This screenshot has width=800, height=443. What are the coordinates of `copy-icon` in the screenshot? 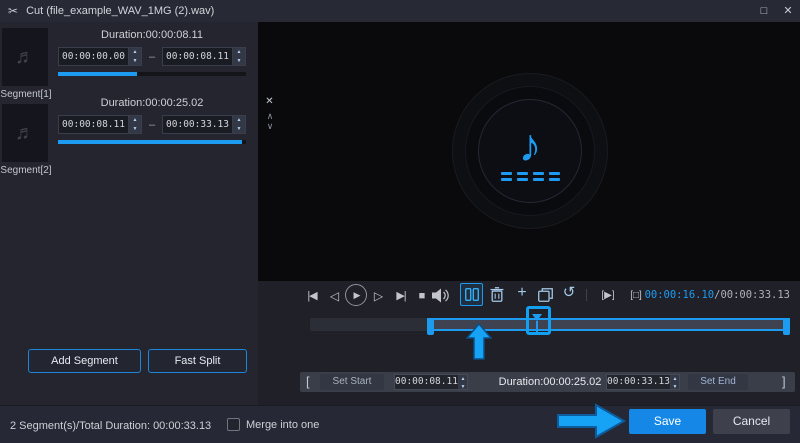 It's located at (545, 295).